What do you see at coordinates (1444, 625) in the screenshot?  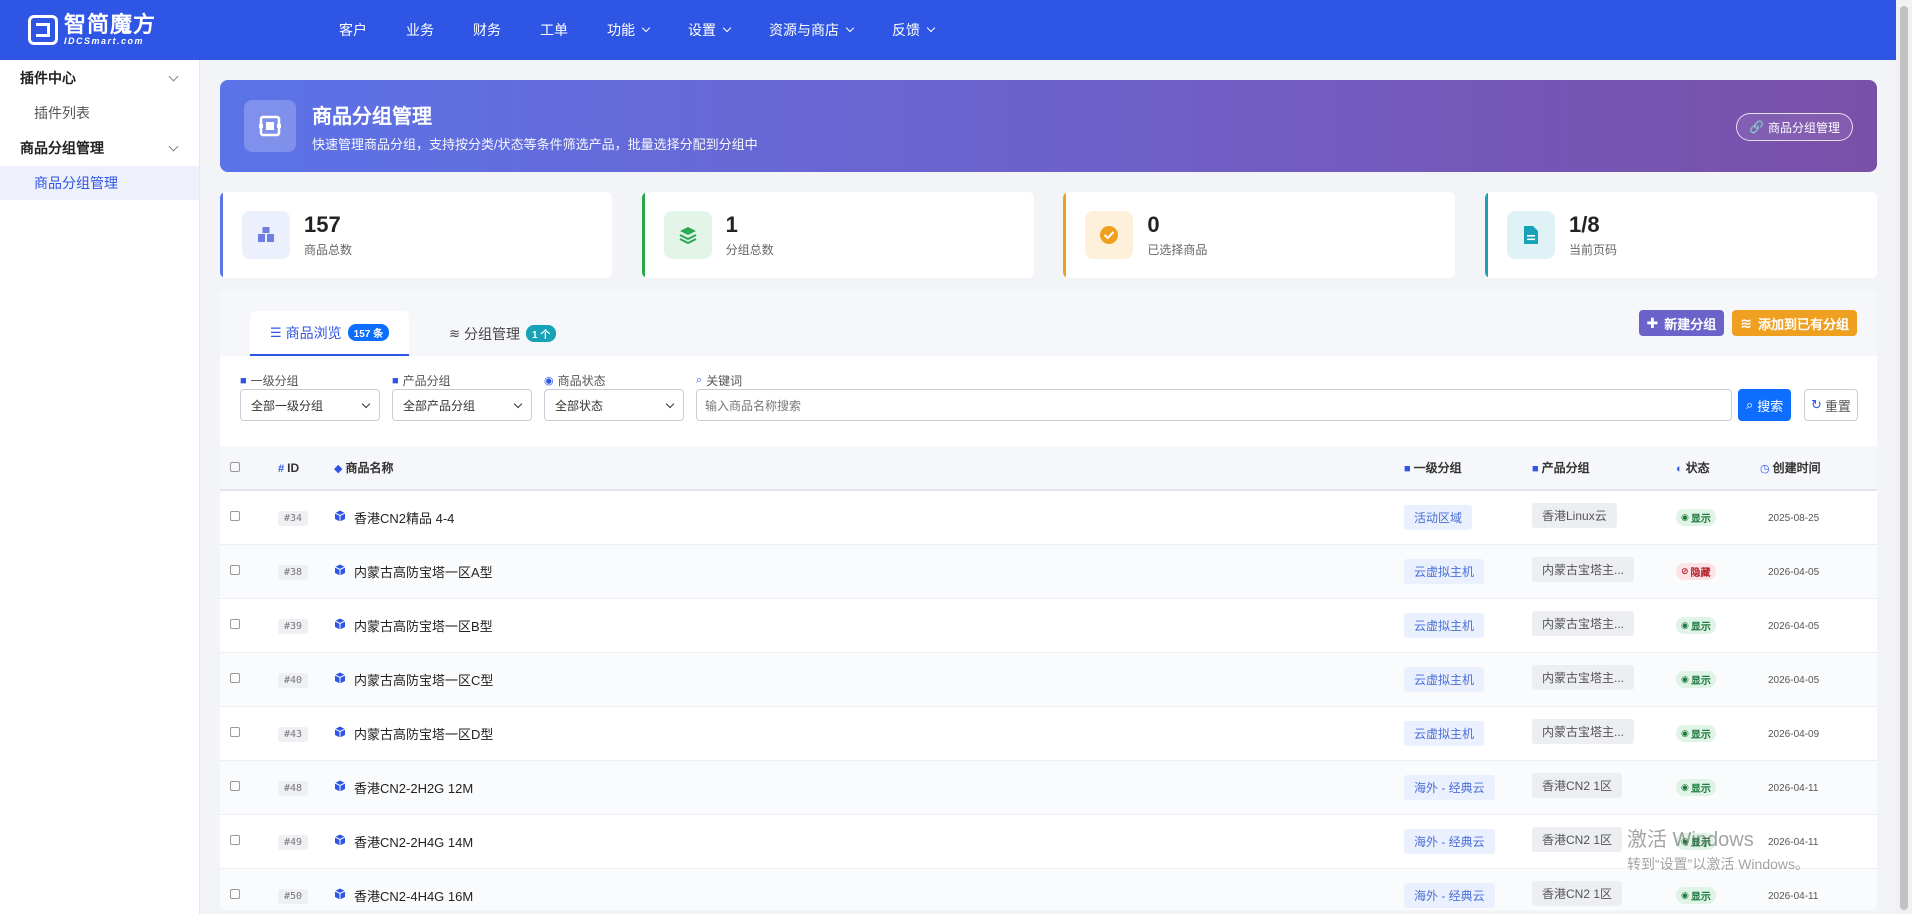 I see `level1-group-tag: 云虚拟主机` at bounding box center [1444, 625].